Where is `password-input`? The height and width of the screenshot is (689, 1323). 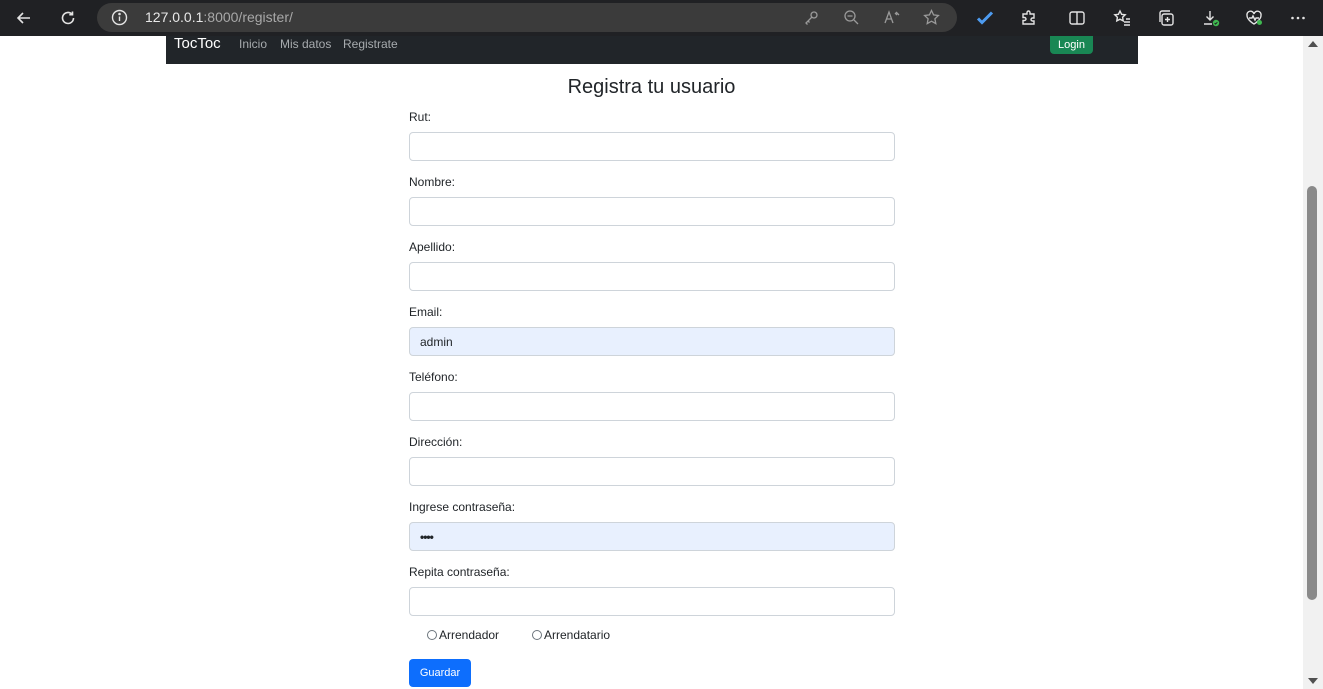
password-input is located at coordinates (652, 536).